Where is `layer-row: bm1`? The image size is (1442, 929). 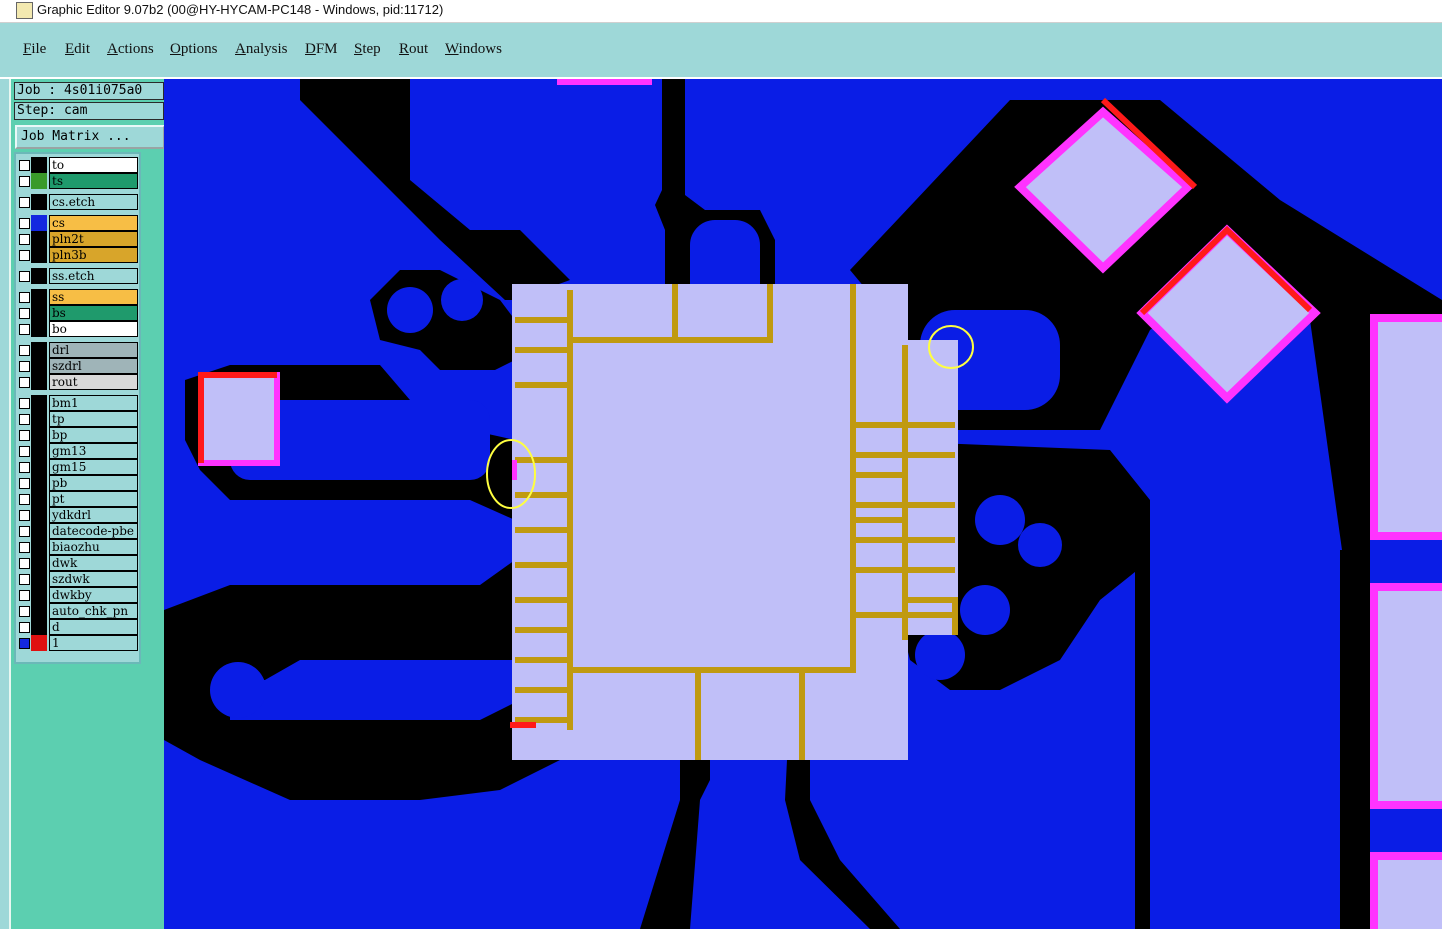
layer-row: bm1 is located at coordinates (77, 403).